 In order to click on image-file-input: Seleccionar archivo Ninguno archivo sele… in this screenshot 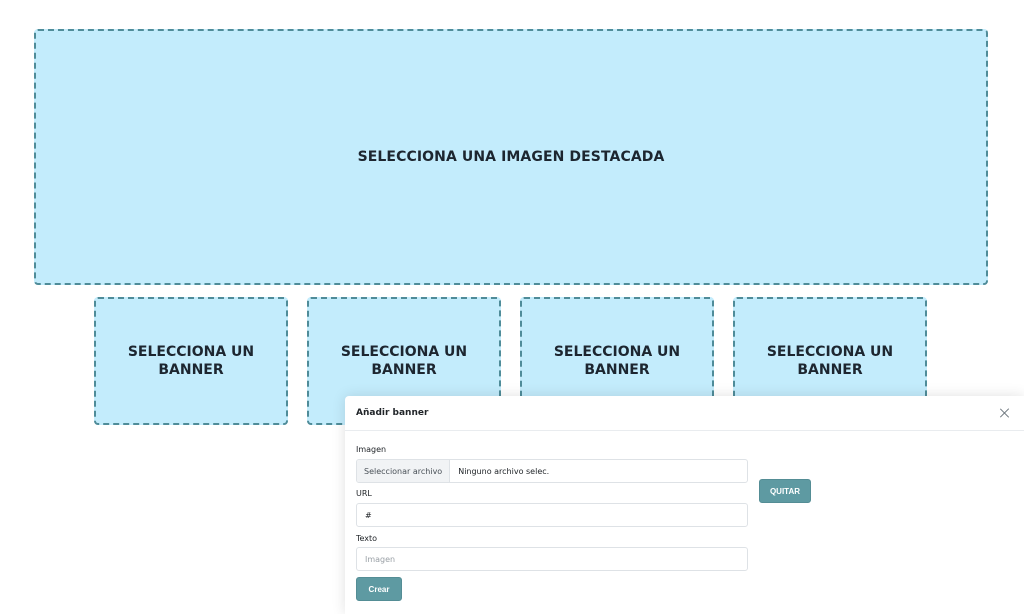, I will do `click(552, 471)`.